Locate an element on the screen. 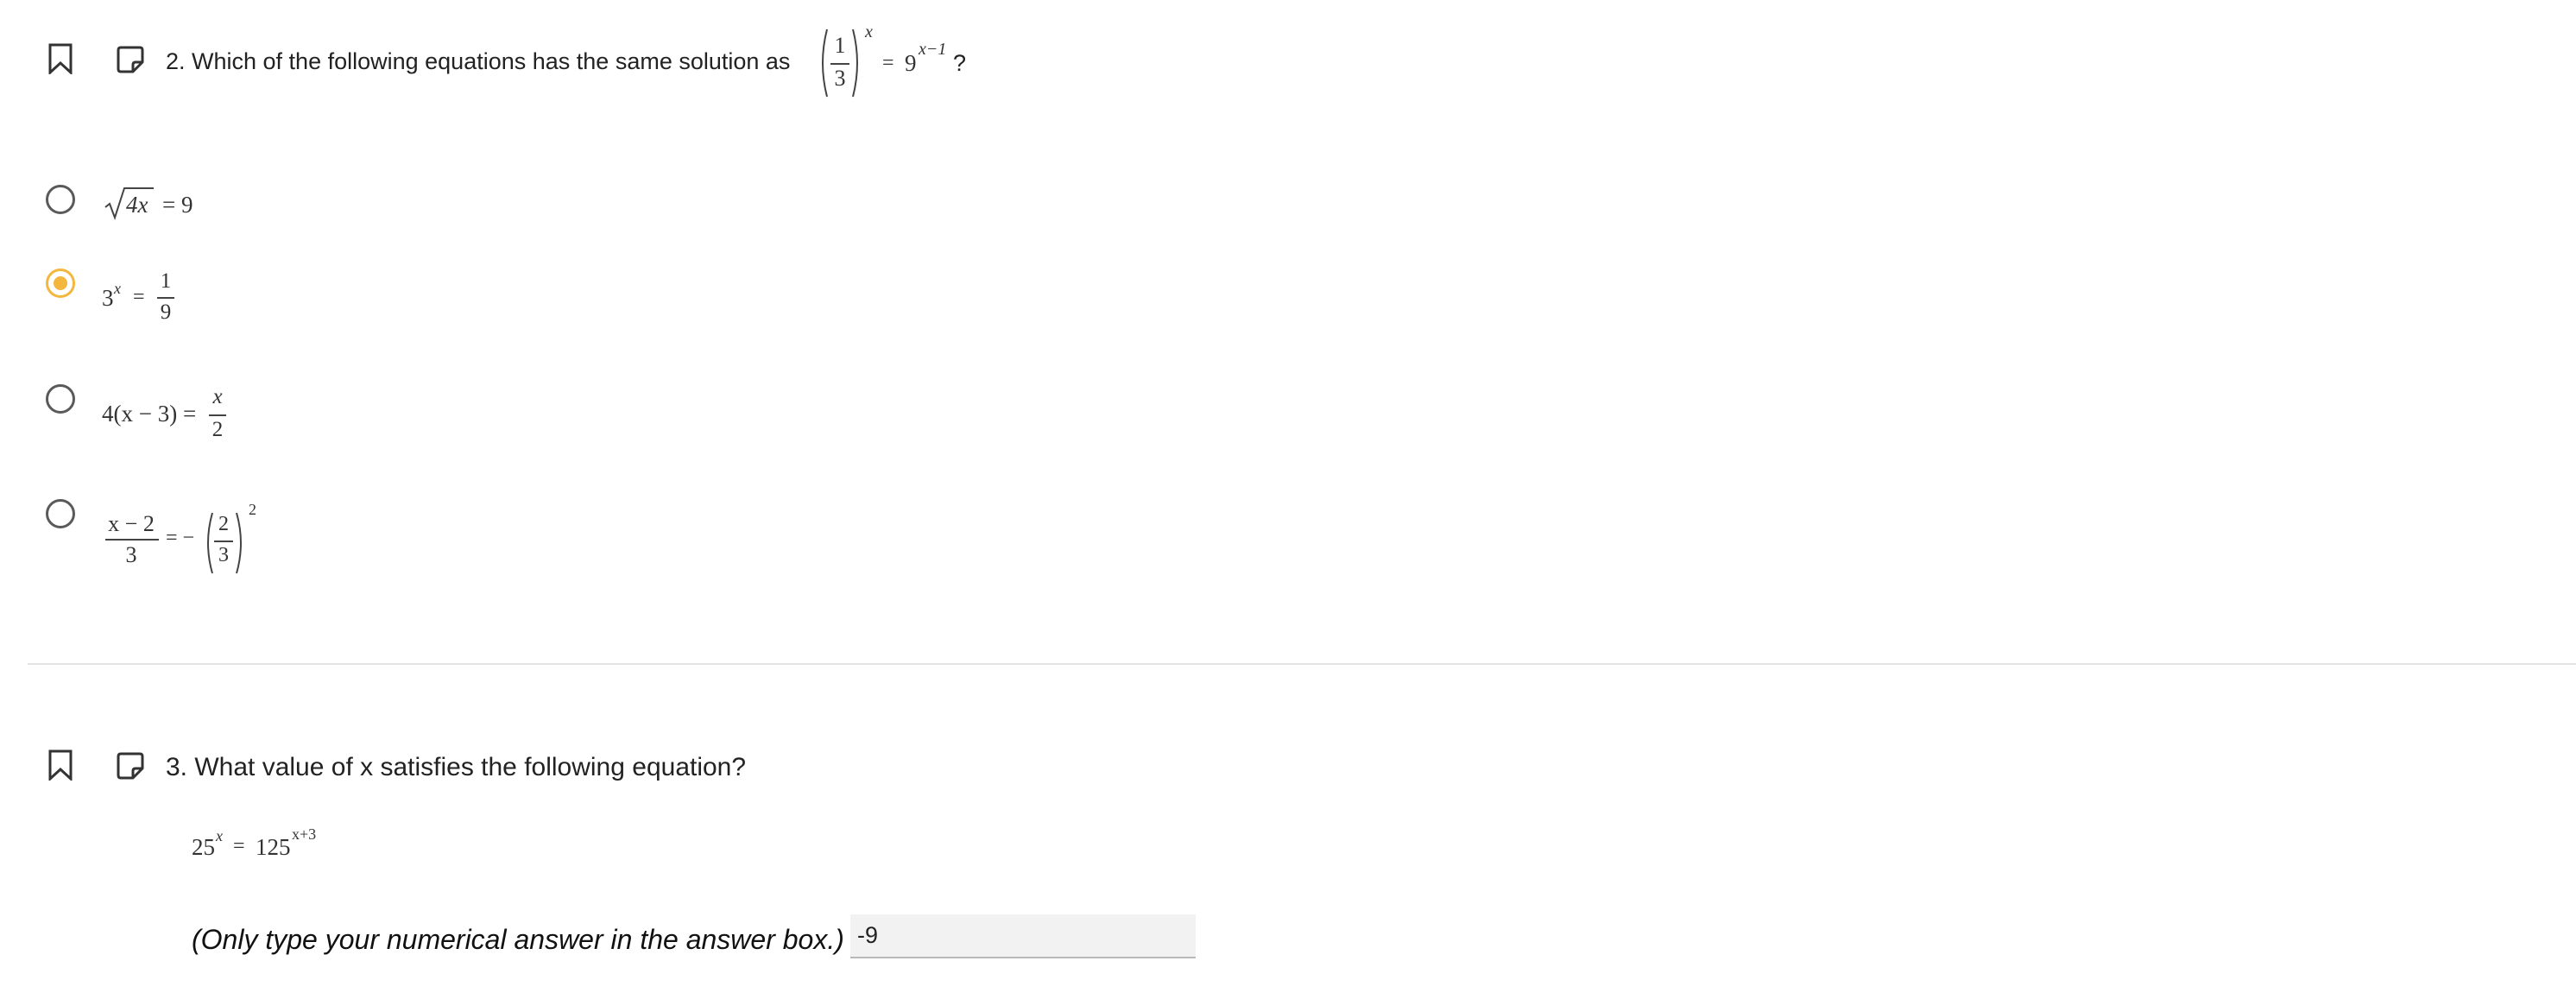  option-d-denominator: 3 is located at coordinates (131, 554).